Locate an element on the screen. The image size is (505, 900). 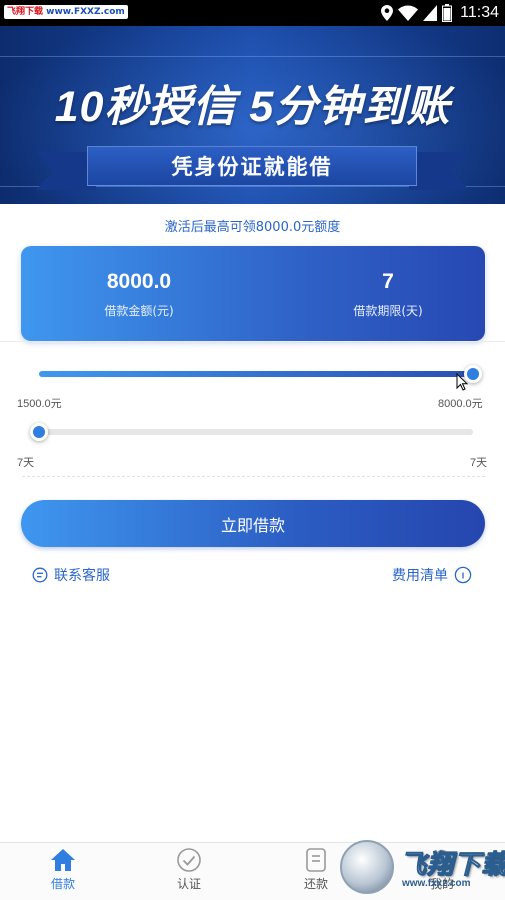
signal-icon is located at coordinates (430, 13).